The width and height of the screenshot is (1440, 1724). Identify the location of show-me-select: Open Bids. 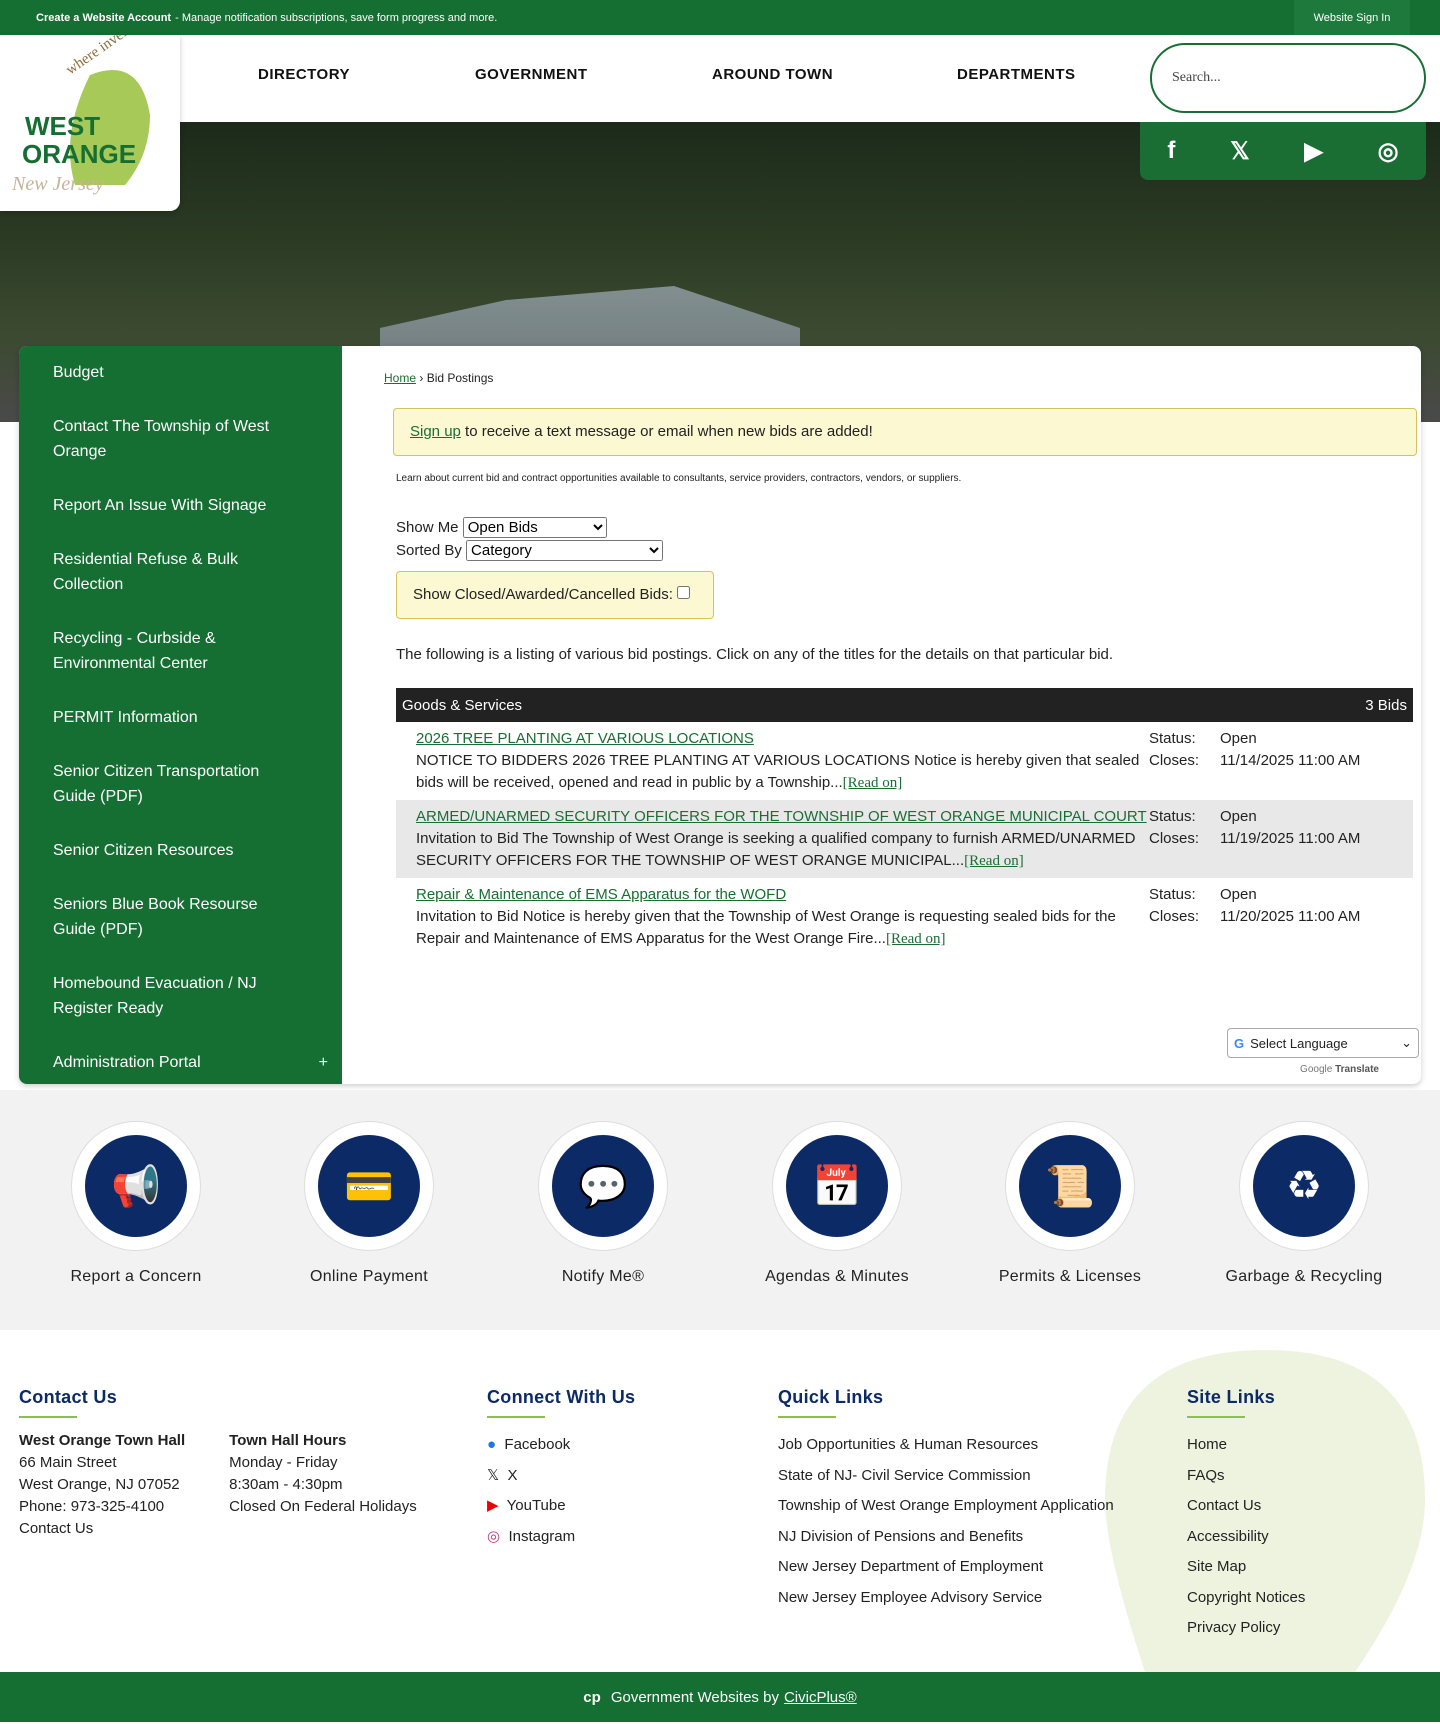
(534, 527).